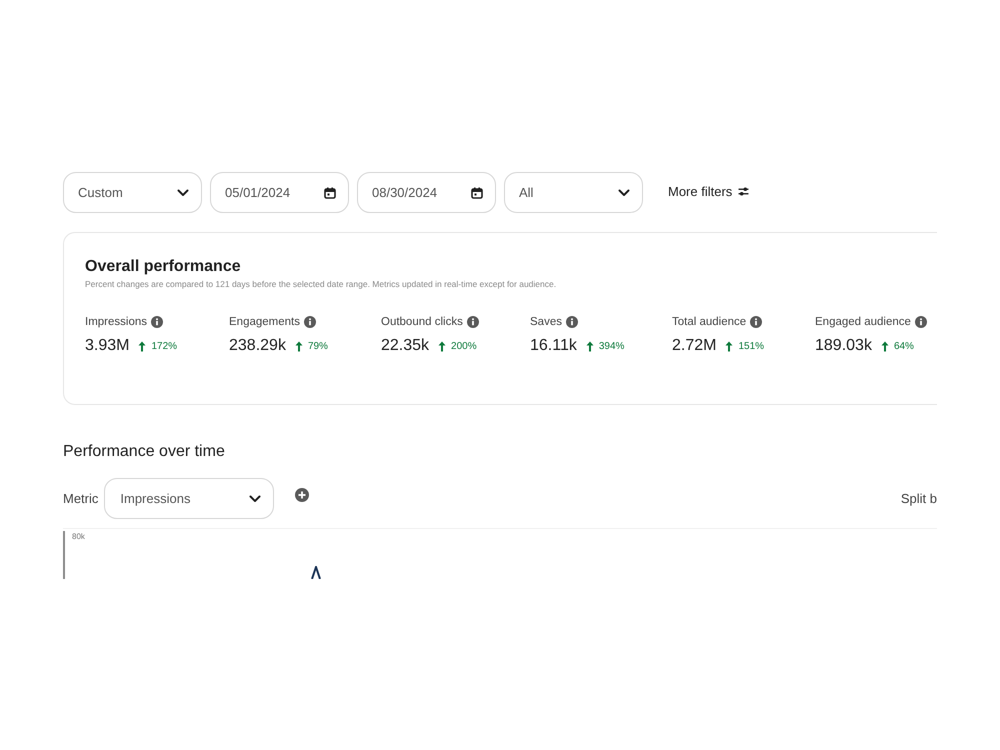  What do you see at coordinates (709, 191) in the screenshot?
I see `more-filters-button: More filters` at bounding box center [709, 191].